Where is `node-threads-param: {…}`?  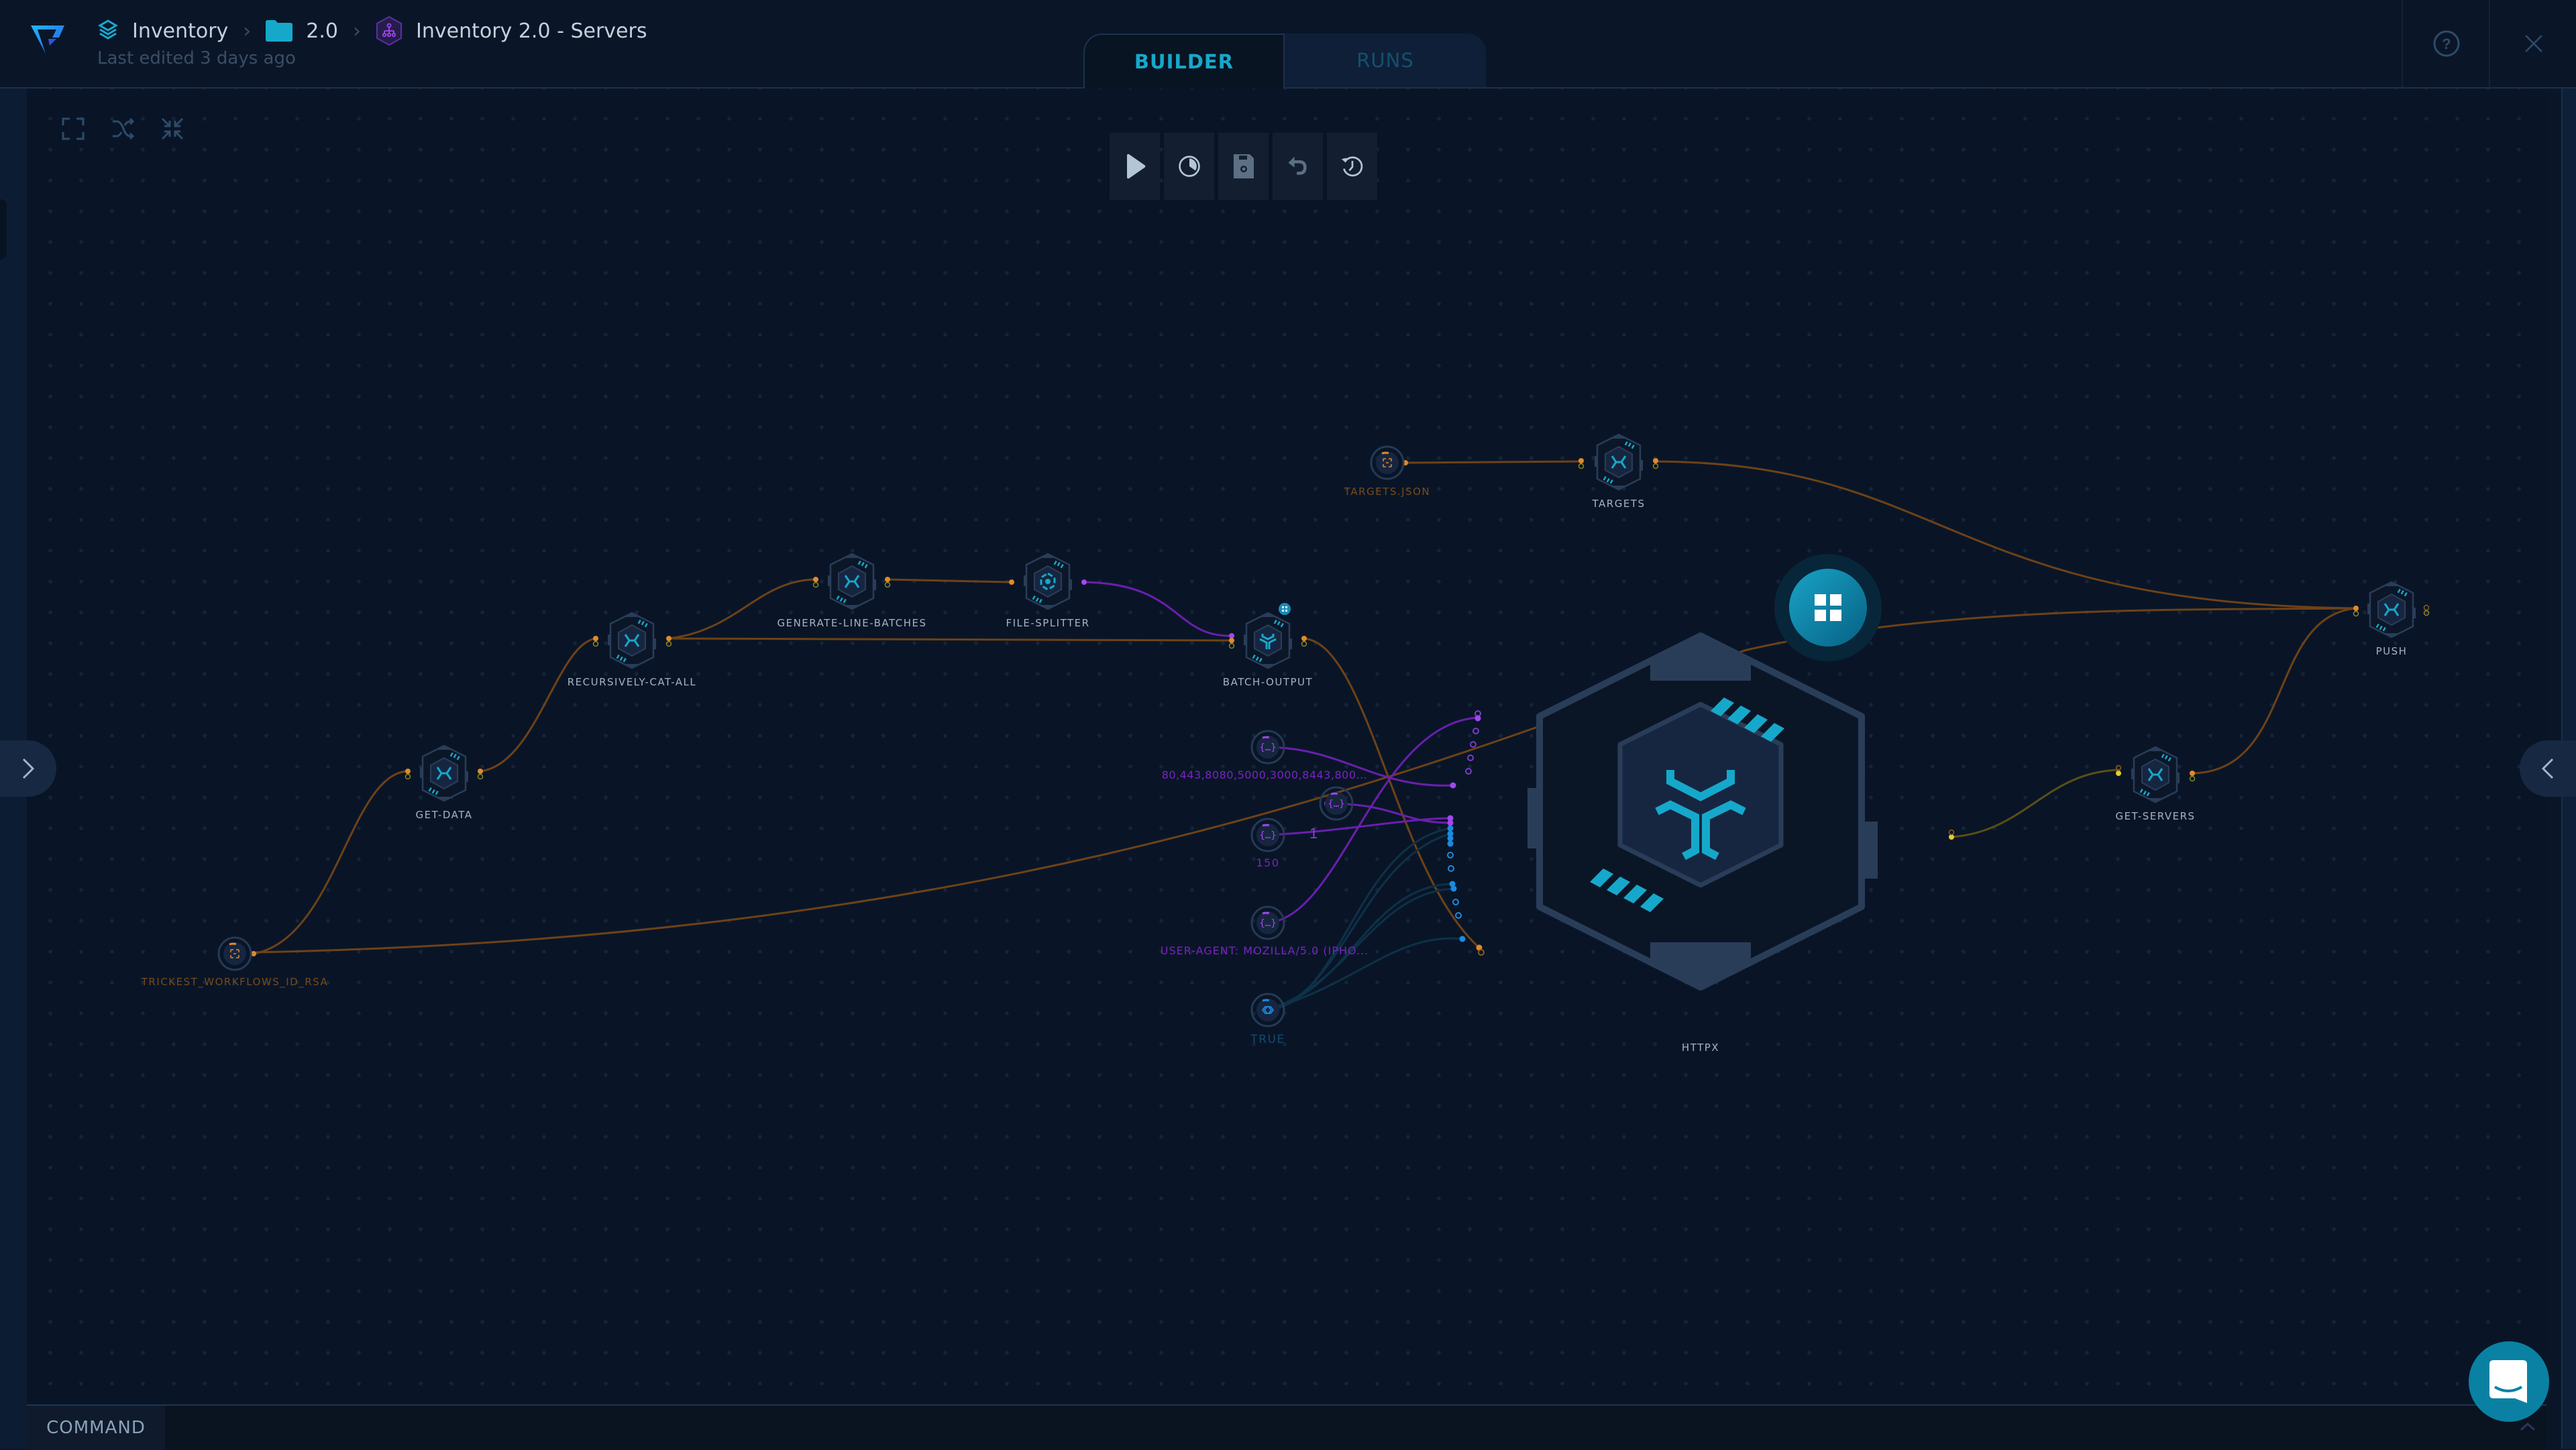
node-threads-param: {…} is located at coordinates (1268, 835).